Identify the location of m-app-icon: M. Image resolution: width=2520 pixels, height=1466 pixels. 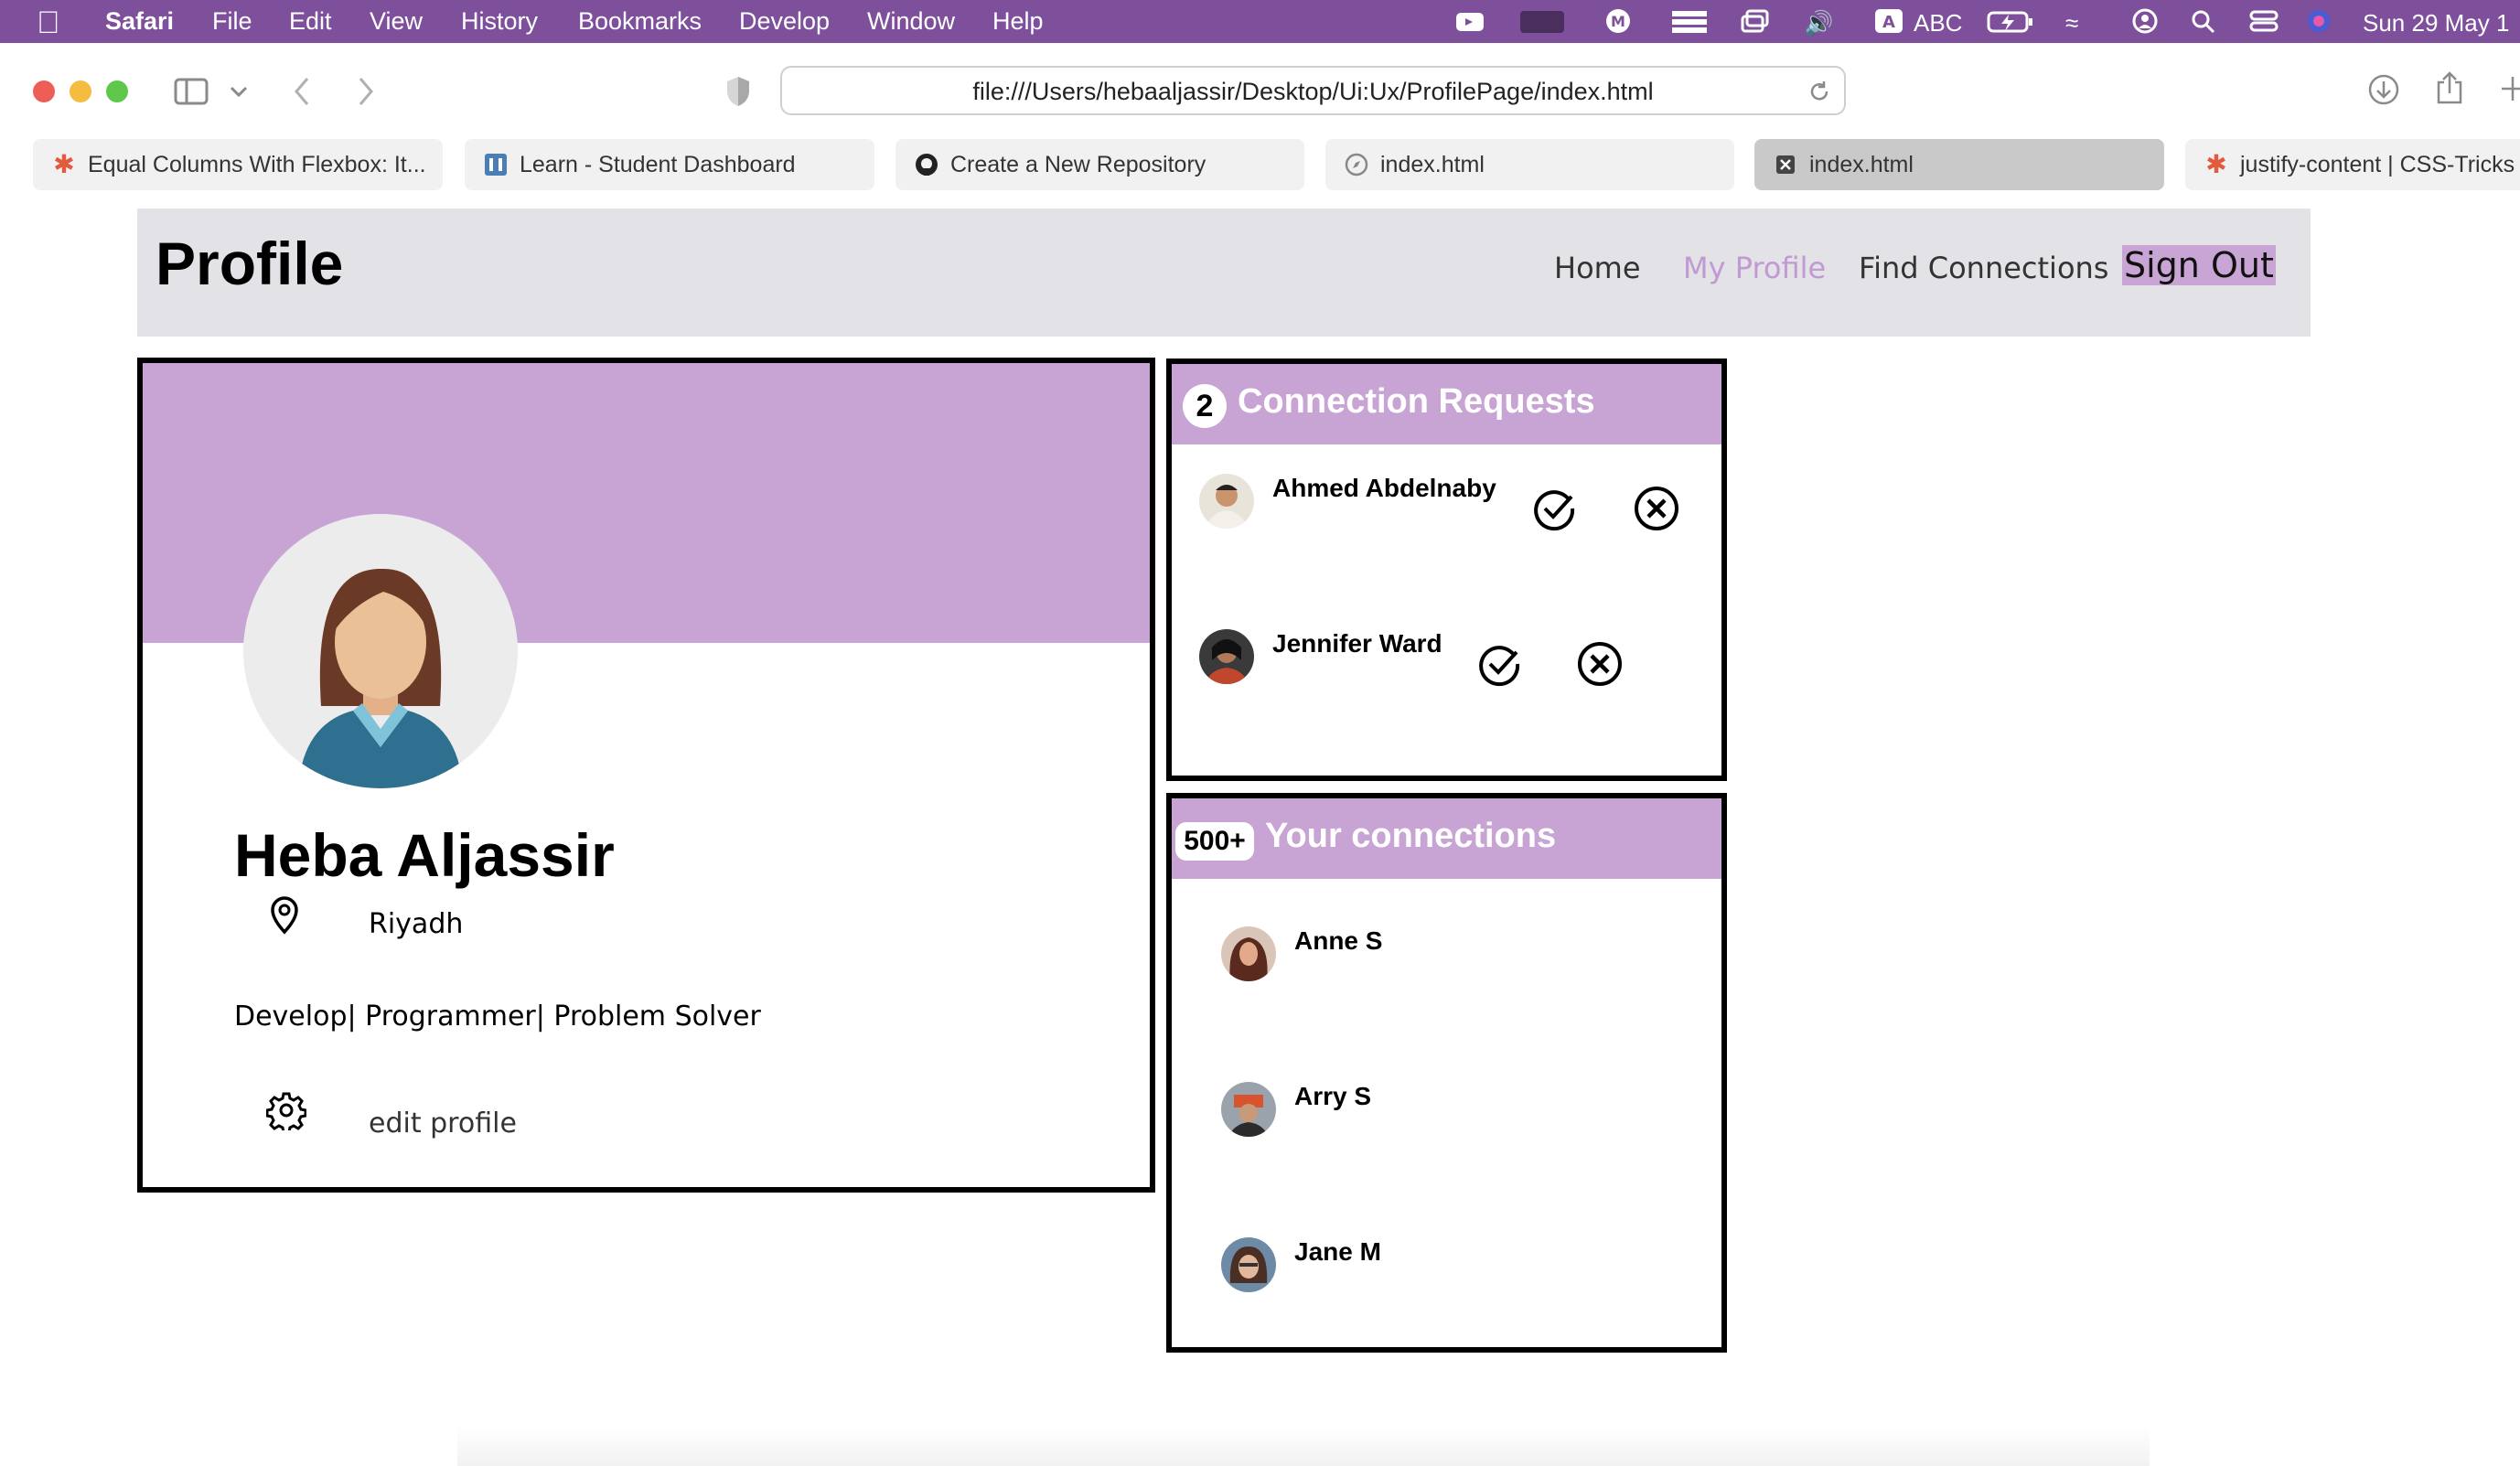
(1618, 21).